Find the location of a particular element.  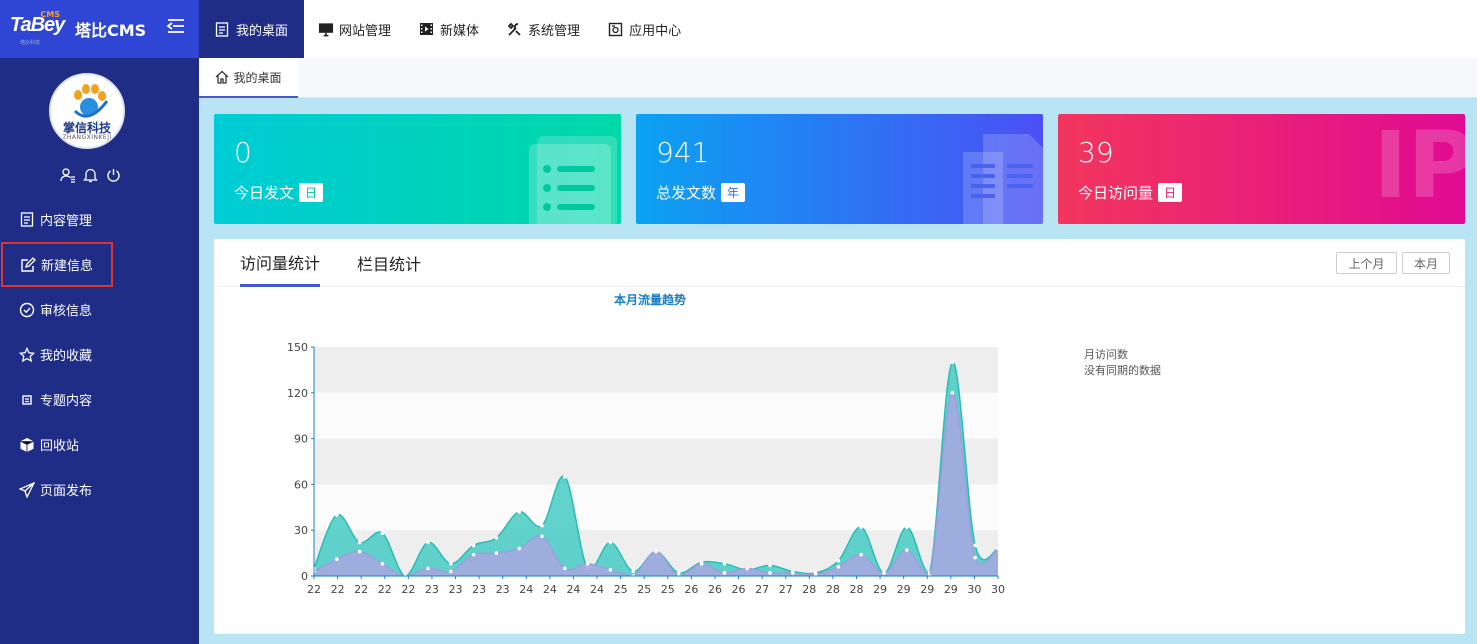

sidebar-item-label: 页面发布 is located at coordinates (66, 491).